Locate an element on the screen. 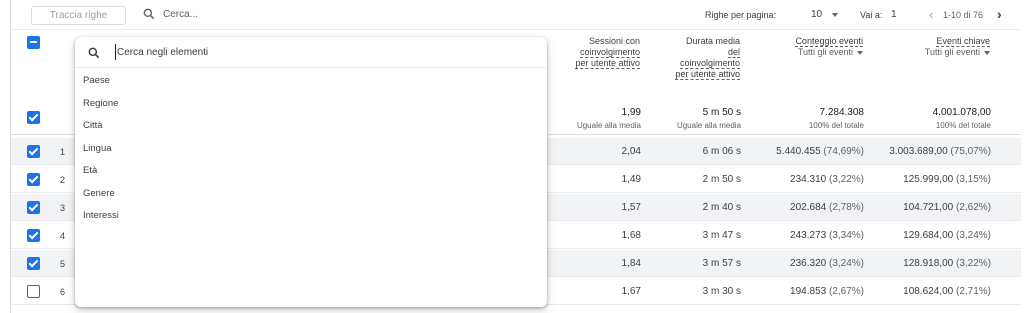  totals-checkbox is located at coordinates (33, 117).